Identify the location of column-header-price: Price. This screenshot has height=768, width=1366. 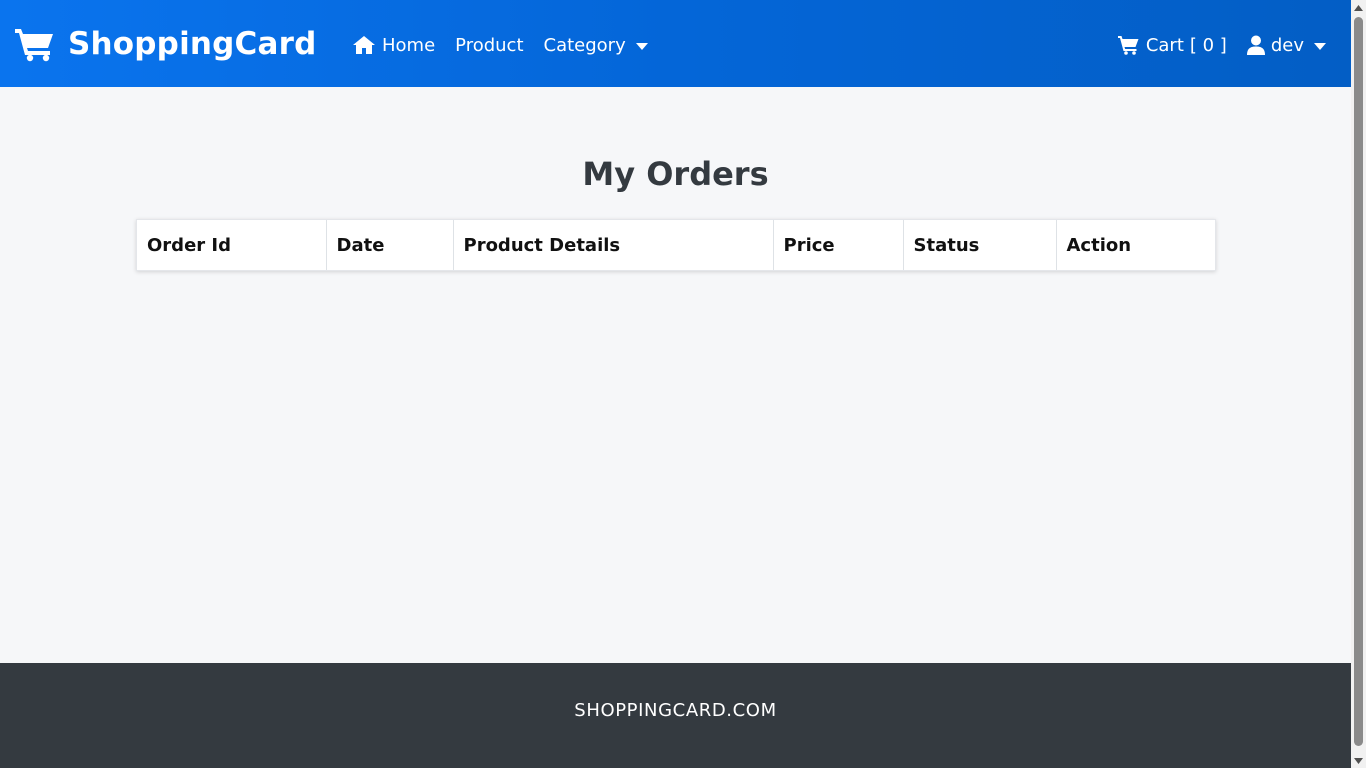
(838, 245).